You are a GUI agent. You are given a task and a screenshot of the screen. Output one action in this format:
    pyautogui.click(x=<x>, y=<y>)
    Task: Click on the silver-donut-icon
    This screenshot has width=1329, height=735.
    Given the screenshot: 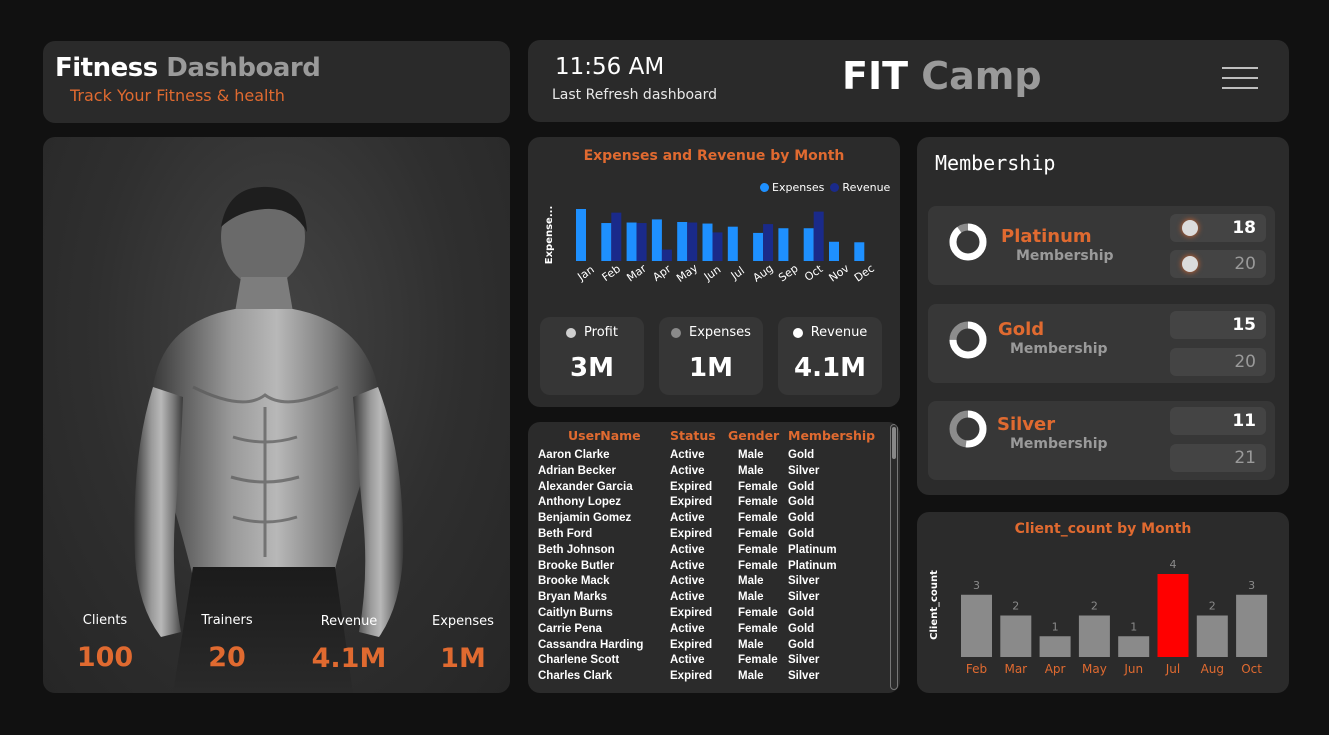 What is the action you would take?
    pyautogui.click(x=968, y=429)
    